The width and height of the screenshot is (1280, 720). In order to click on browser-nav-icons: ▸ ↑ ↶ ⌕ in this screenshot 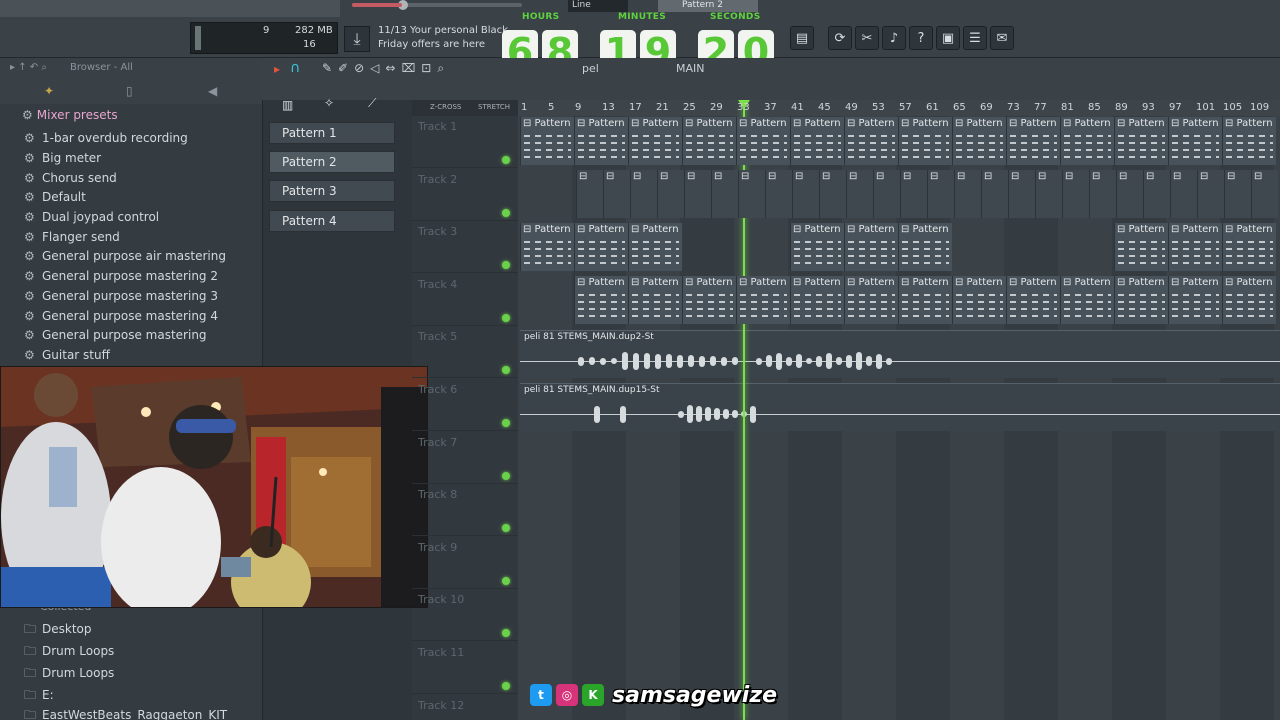, I will do `click(28, 67)`.